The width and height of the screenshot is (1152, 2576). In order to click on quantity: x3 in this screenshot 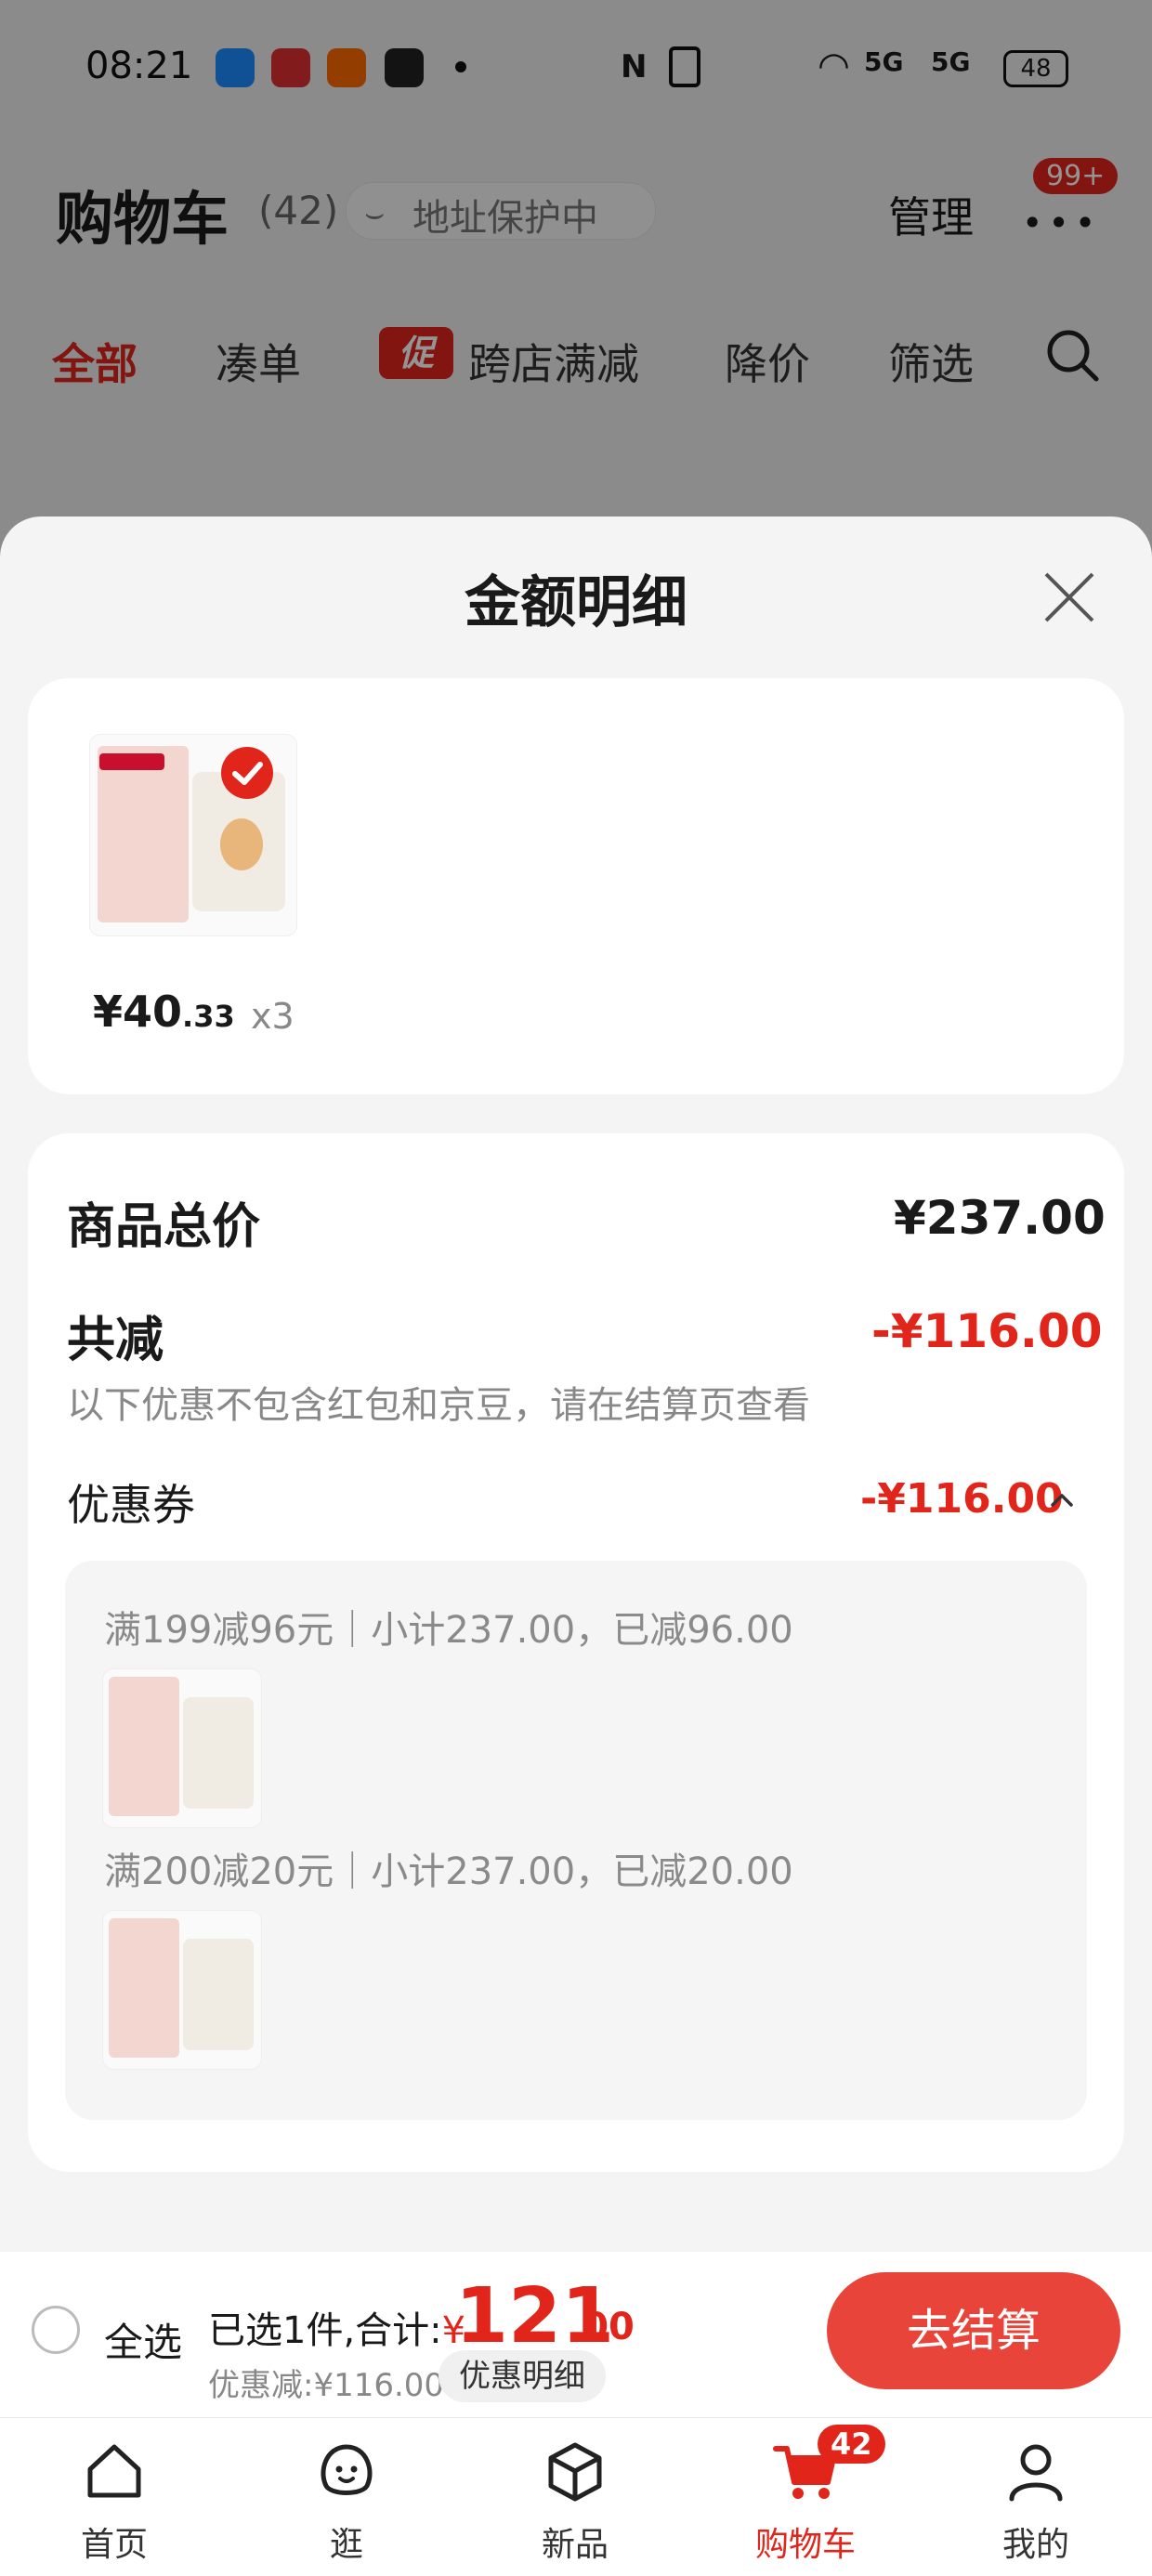, I will do `click(273, 1016)`.